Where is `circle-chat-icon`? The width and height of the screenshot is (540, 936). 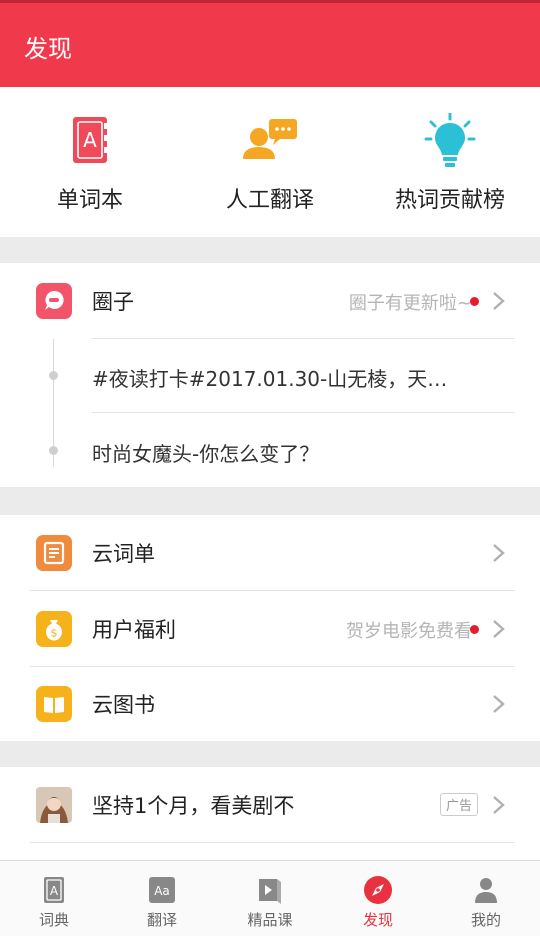
circle-chat-icon is located at coordinates (54, 301).